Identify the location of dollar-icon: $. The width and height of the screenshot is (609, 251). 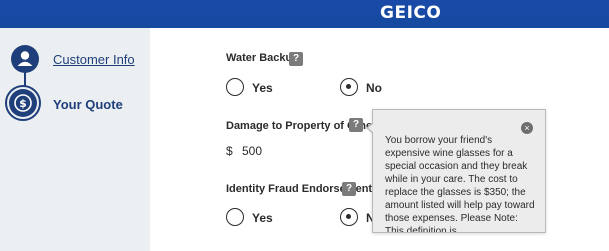
(23, 103).